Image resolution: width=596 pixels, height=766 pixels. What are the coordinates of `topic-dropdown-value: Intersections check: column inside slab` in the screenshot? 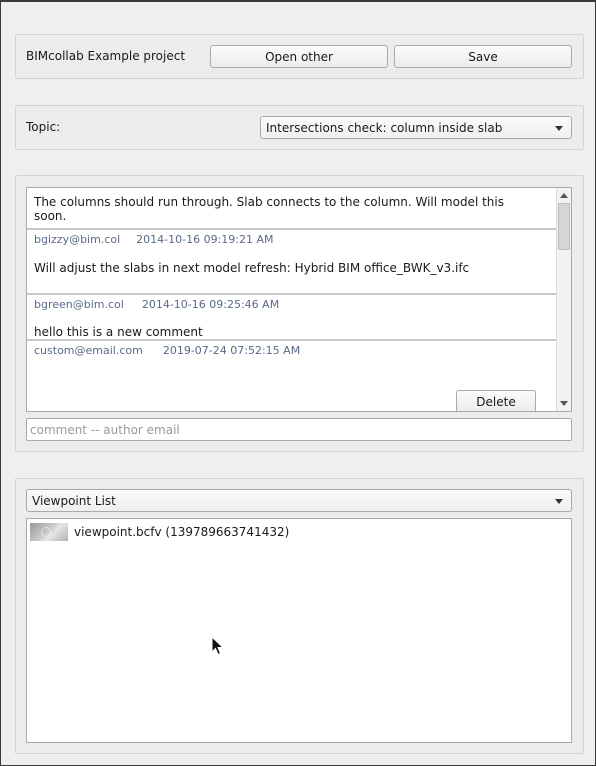 It's located at (384, 127).